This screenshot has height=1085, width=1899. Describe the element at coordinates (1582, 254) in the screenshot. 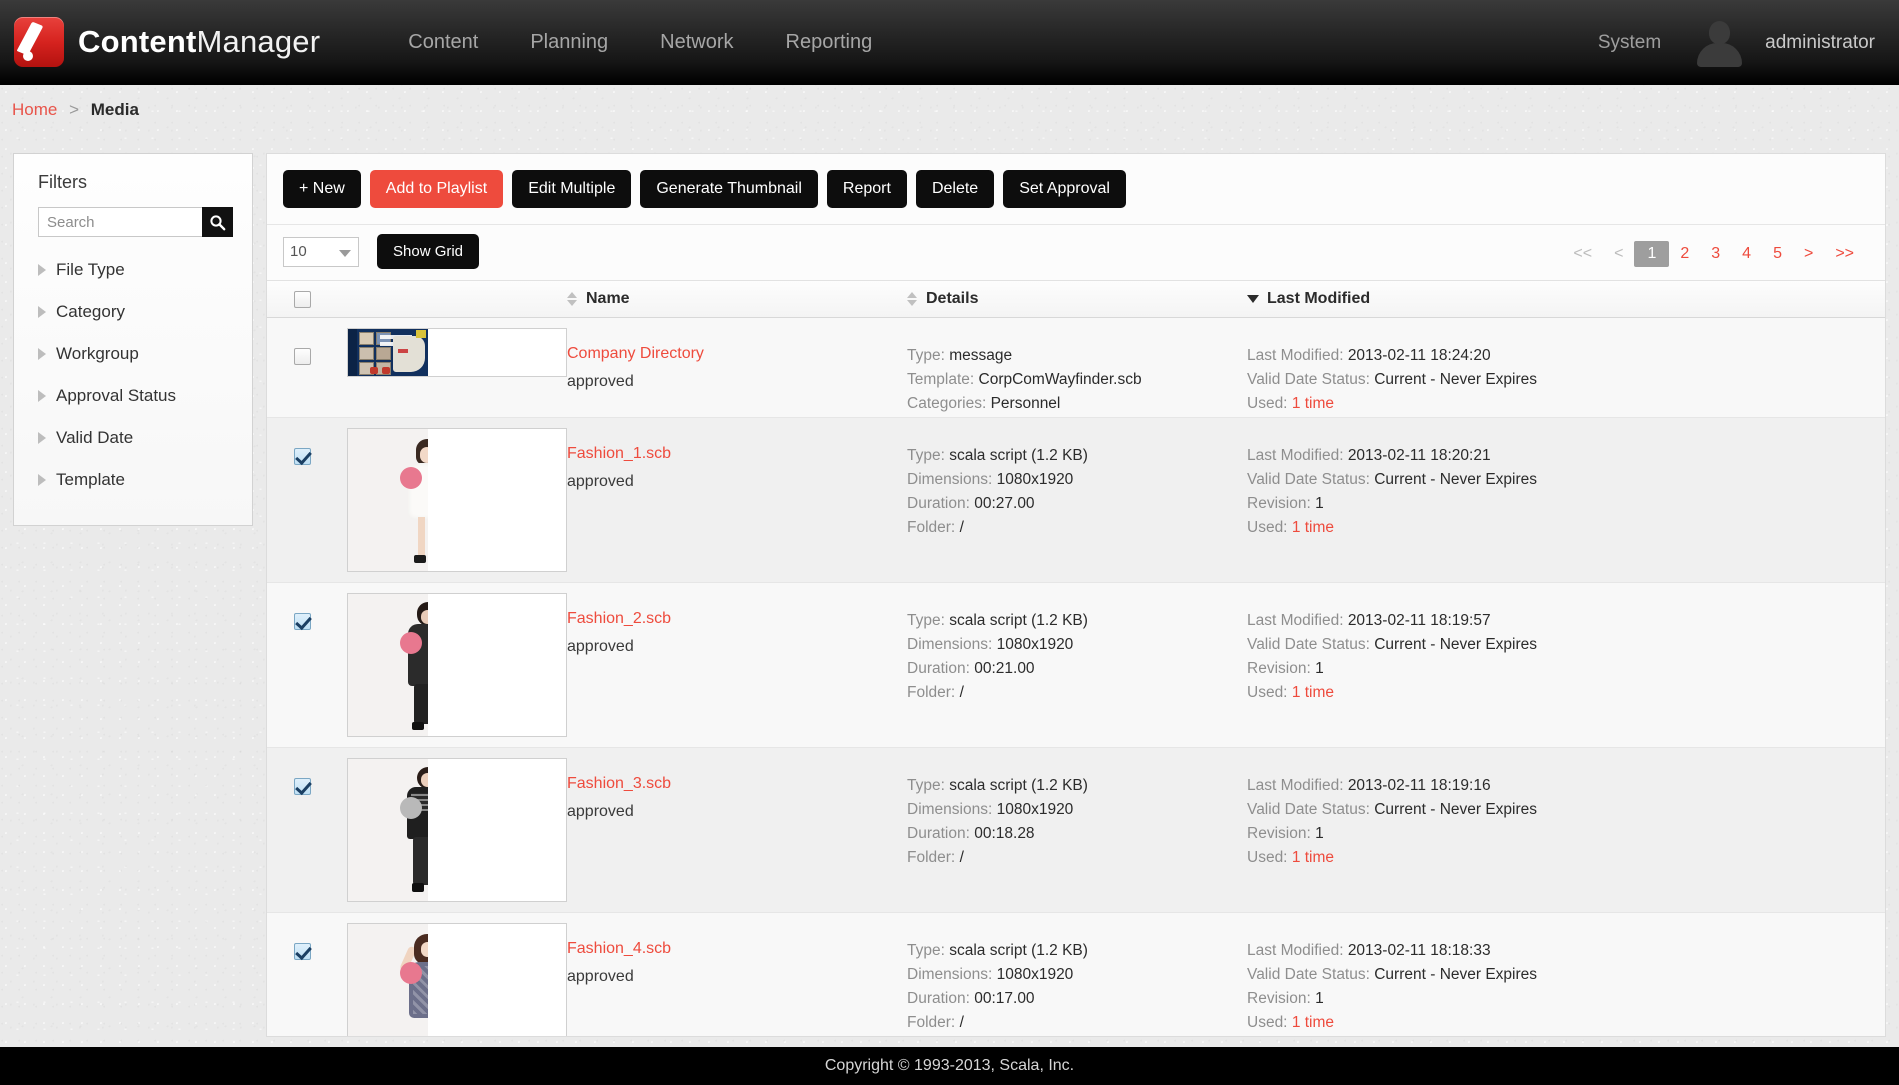

I see `pagination-first: <<` at that location.